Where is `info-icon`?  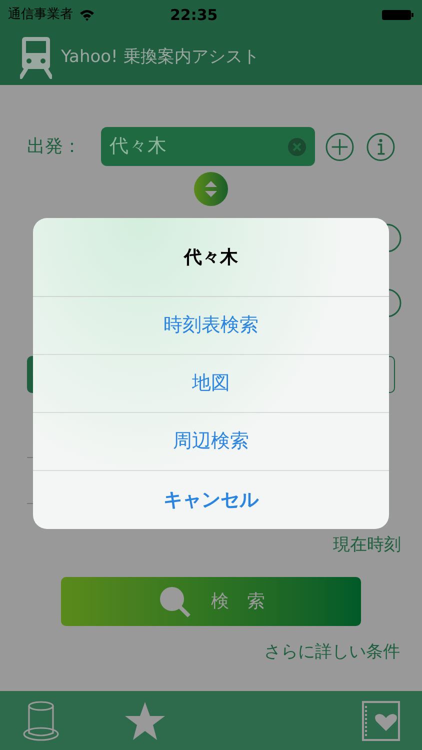
info-icon is located at coordinates (381, 147).